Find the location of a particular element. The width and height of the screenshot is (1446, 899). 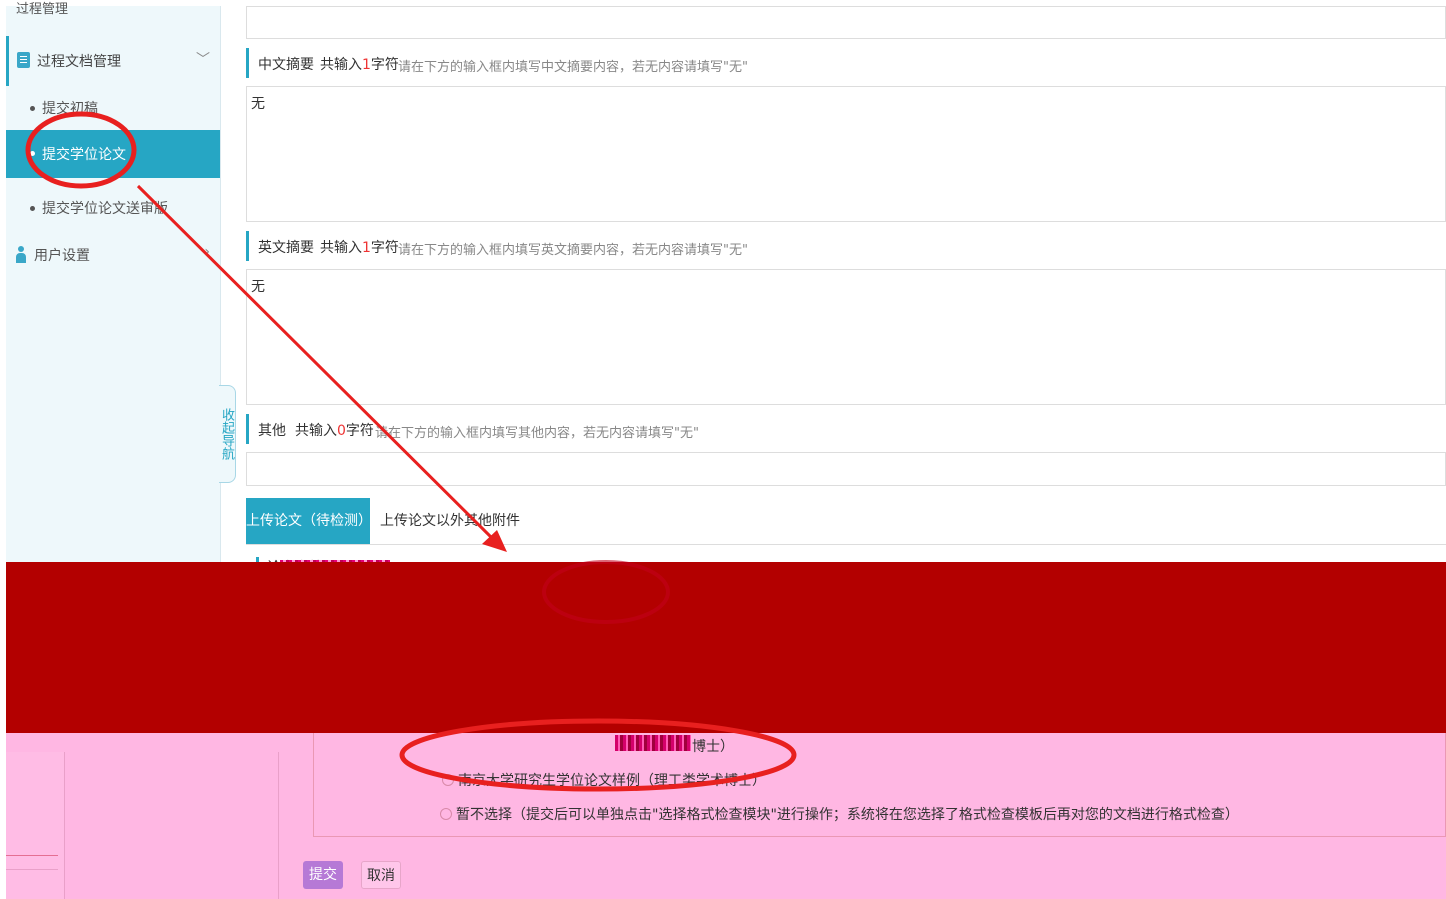

tab-upload-thesis: 上传论文（待检测） is located at coordinates (309, 521).